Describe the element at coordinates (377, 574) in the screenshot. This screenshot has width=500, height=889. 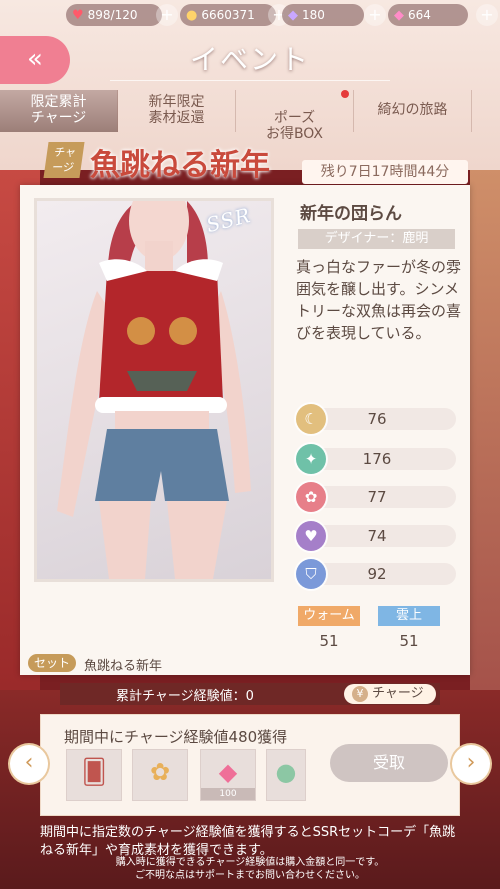
I see `stat-value: 92` at that location.